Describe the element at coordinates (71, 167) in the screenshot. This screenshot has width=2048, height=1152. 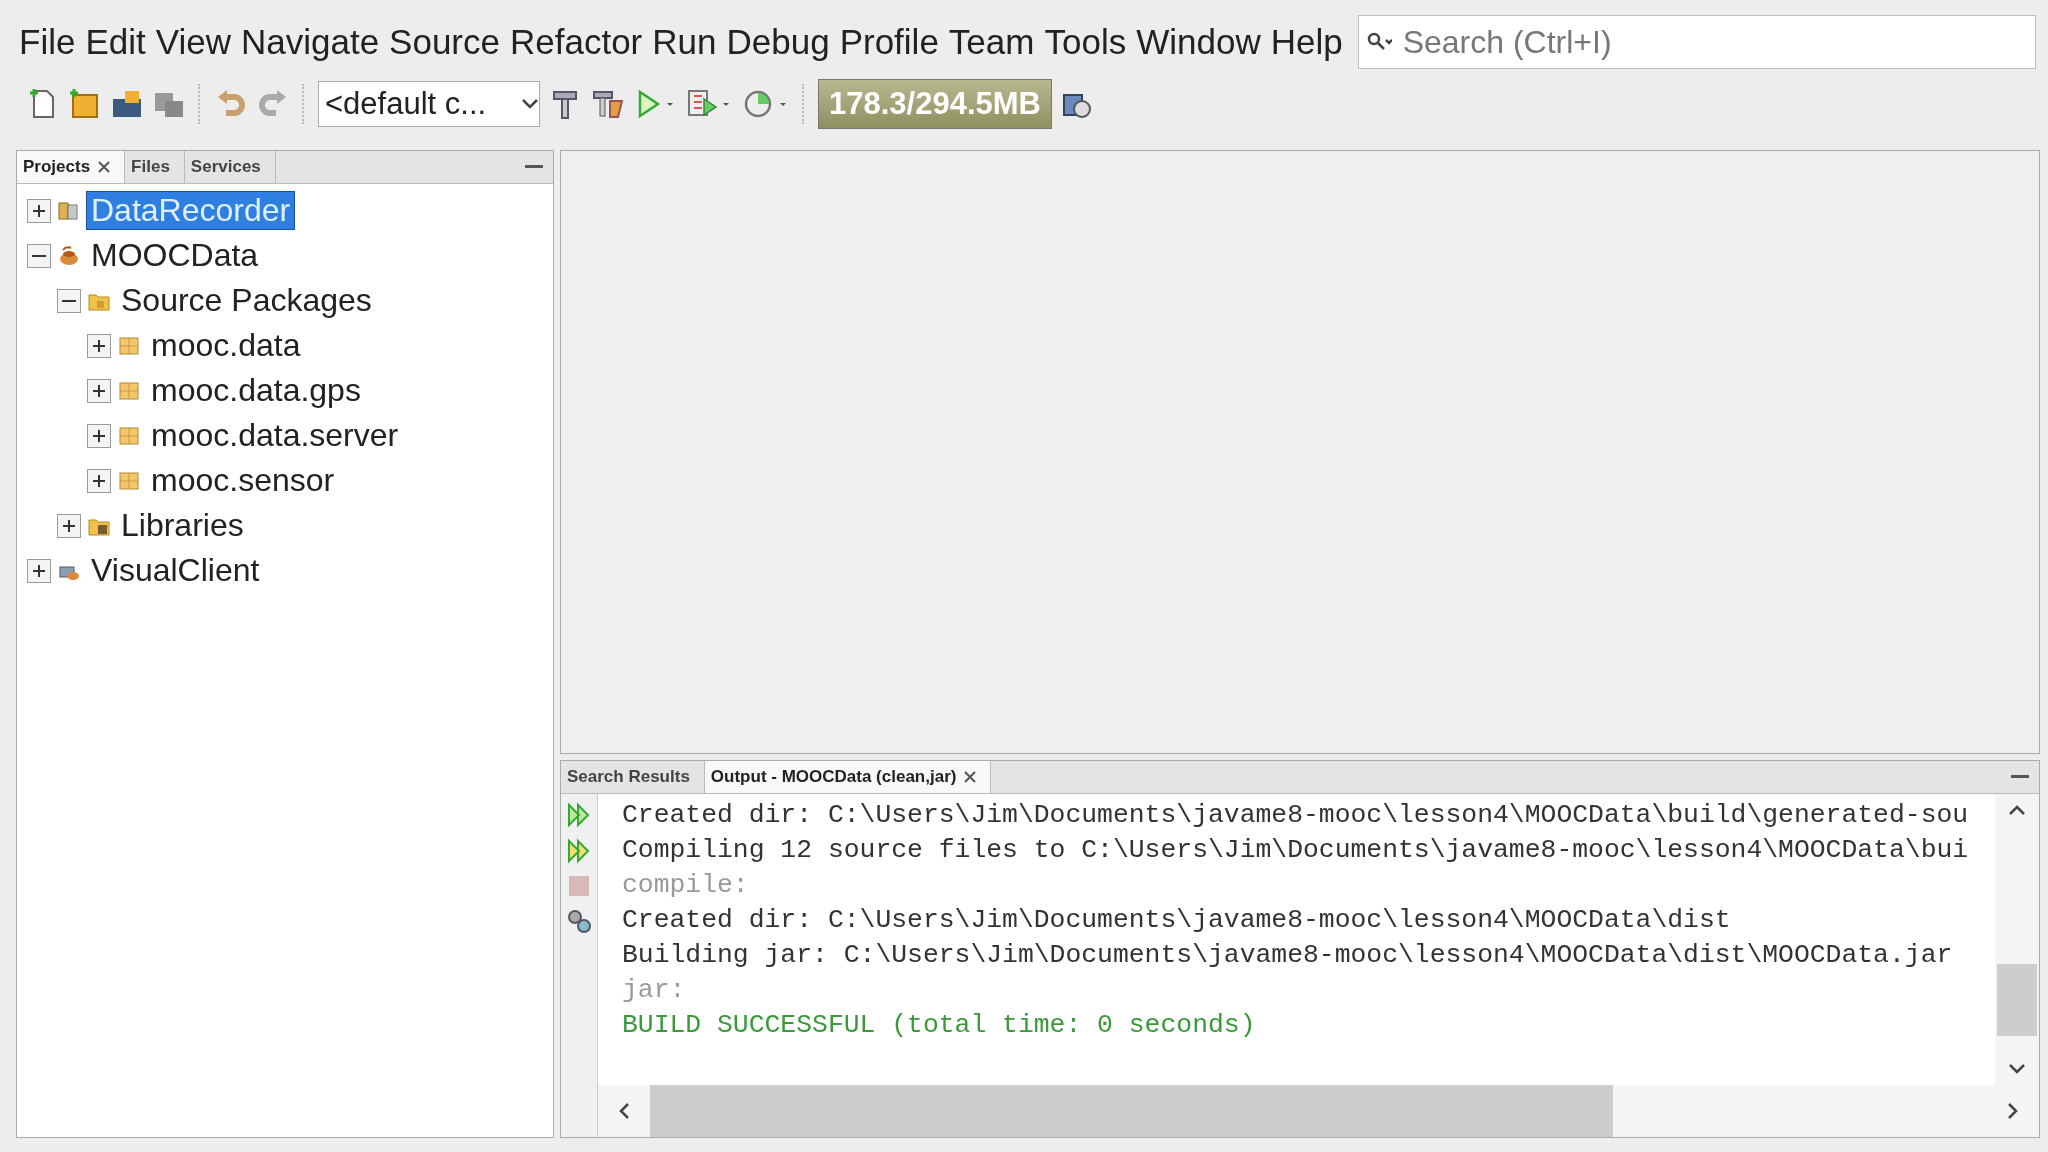
I see `panel-tab: Projects` at that location.